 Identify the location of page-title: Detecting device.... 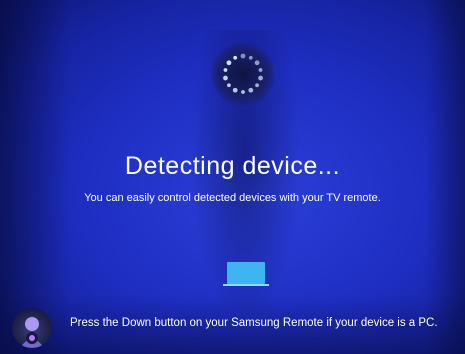
(232, 166).